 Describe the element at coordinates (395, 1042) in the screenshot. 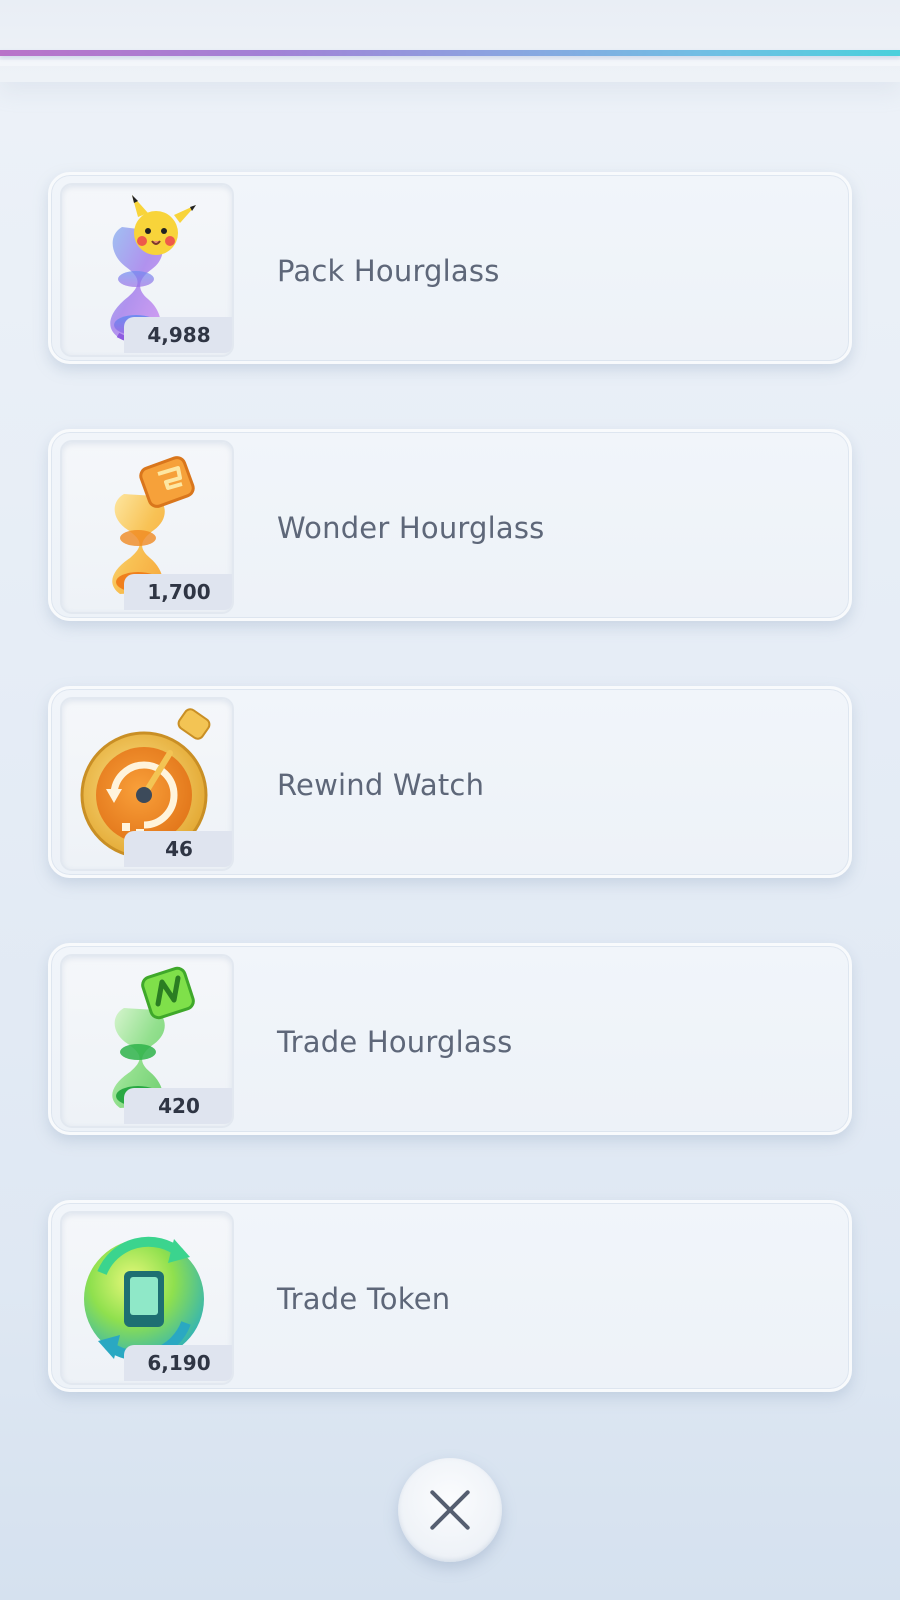

I see `item-name: Trade Hourglass` at that location.